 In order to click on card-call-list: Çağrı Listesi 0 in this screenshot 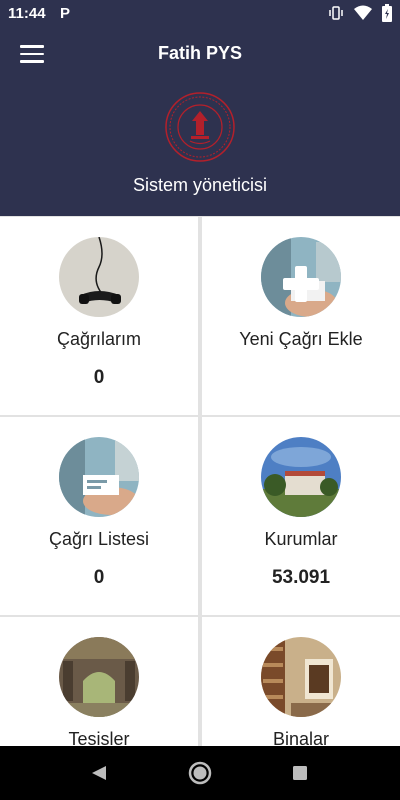, I will do `click(99, 516)`.